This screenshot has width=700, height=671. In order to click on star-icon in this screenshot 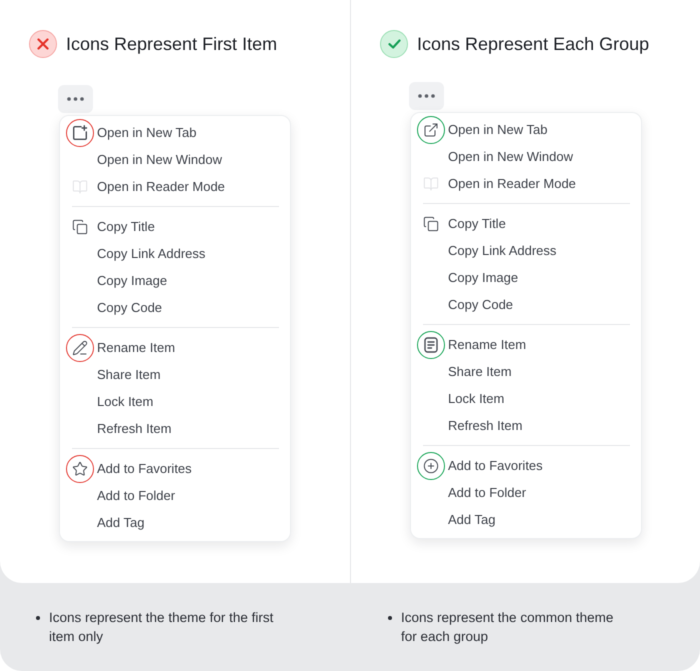, I will do `click(80, 468)`.